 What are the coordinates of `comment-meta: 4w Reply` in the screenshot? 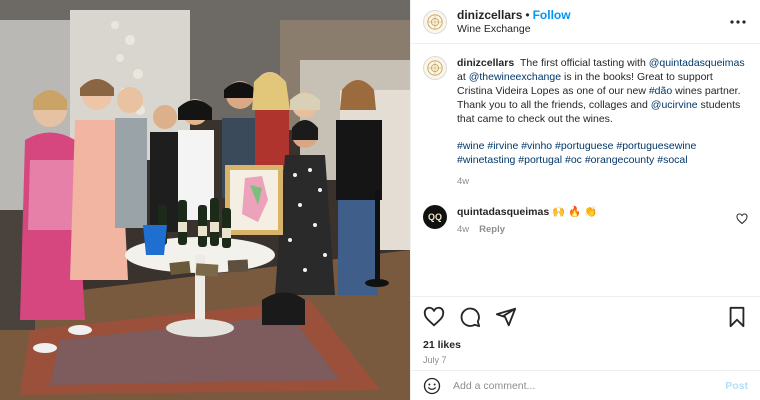 It's located at (596, 230).